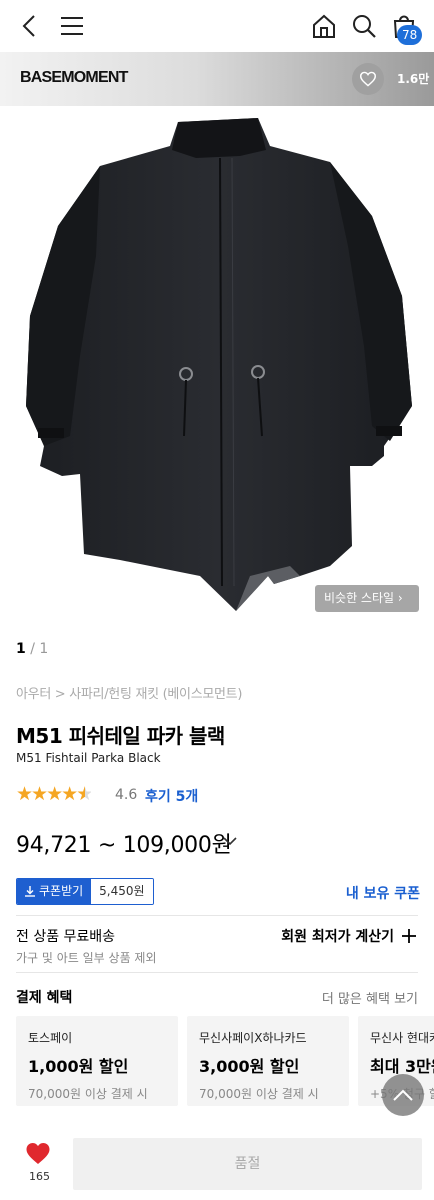 The height and width of the screenshot is (1200, 434). Describe the element at coordinates (124, 845) in the screenshot. I see `price-range: 94,721 ~ 109,000원` at that location.